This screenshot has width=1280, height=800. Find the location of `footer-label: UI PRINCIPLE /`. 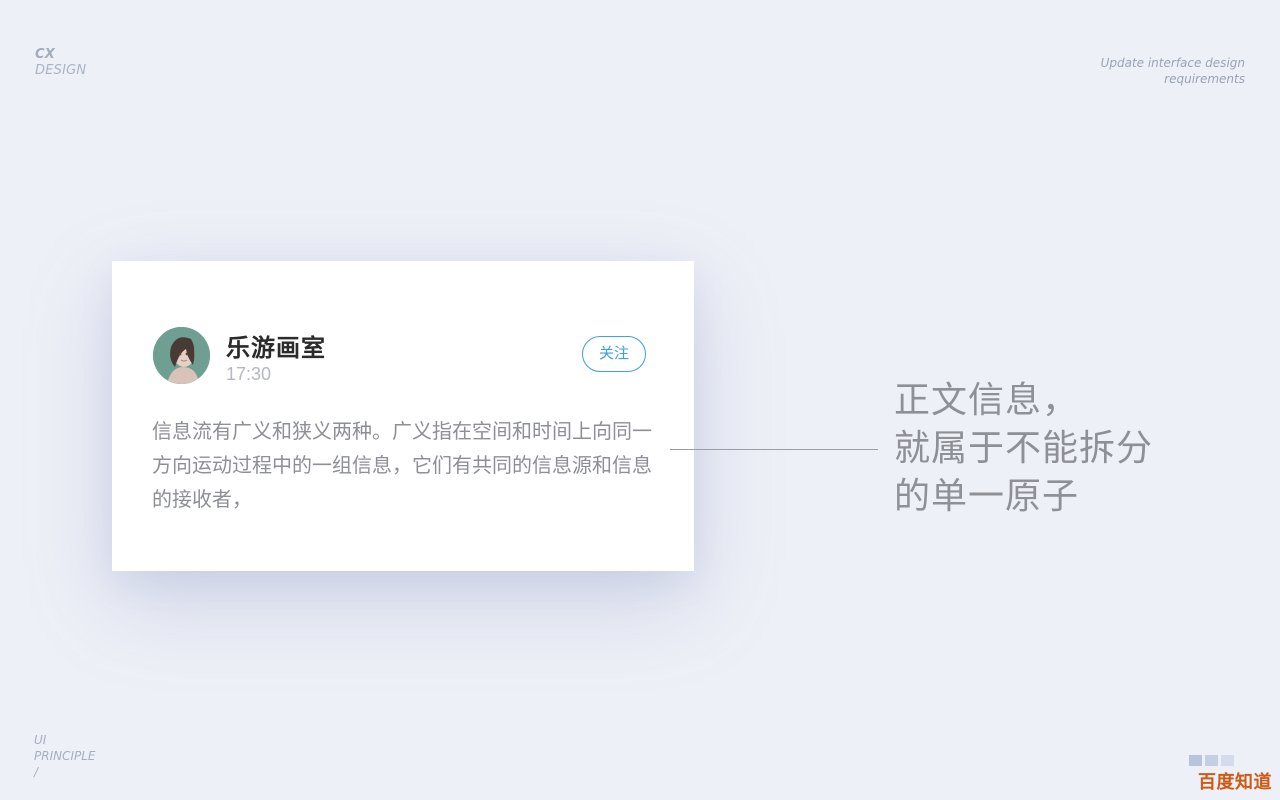

footer-label: UI PRINCIPLE / is located at coordinates (65, 756).